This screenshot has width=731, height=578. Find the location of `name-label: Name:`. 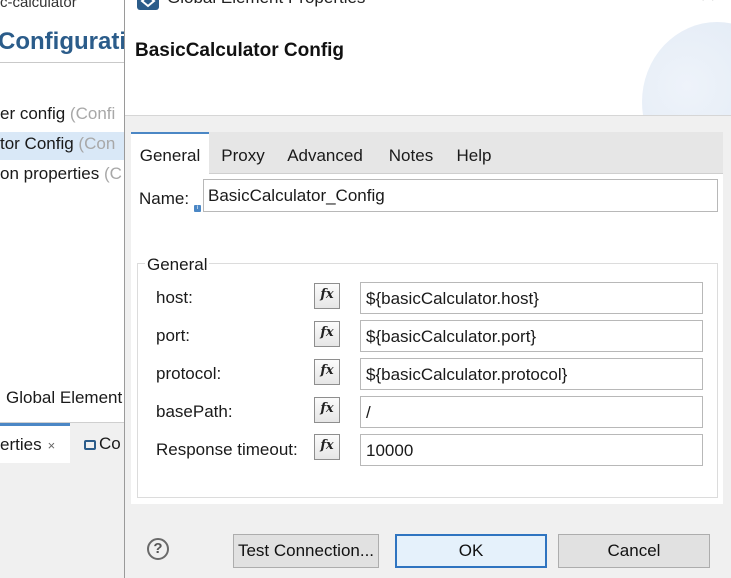

name-label: Name: is located at coordinates (164, 198).